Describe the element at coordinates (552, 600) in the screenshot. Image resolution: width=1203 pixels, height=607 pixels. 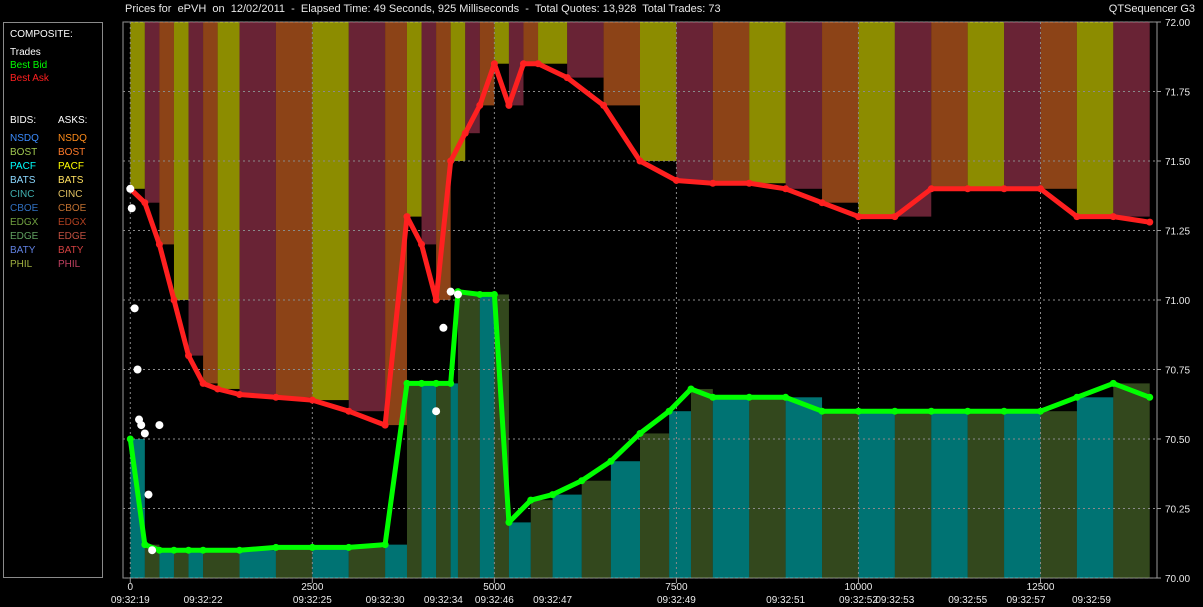
I see `time-label: 09:32:47` at that location.